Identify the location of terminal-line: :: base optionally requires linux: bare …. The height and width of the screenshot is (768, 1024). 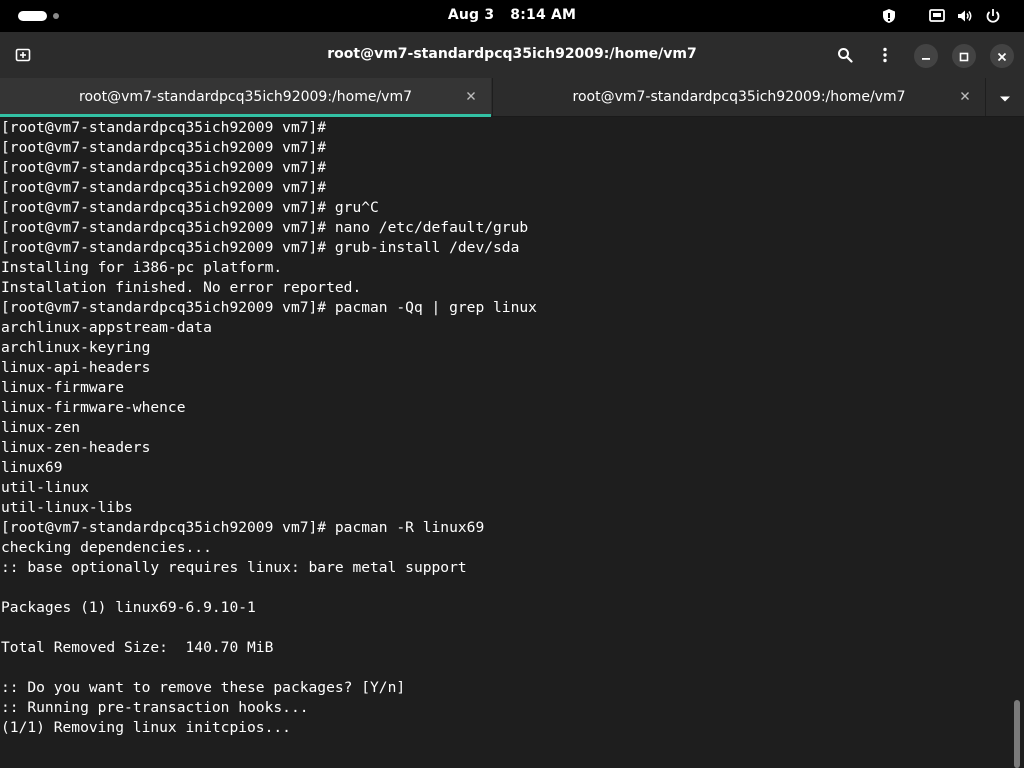
(234, 567).